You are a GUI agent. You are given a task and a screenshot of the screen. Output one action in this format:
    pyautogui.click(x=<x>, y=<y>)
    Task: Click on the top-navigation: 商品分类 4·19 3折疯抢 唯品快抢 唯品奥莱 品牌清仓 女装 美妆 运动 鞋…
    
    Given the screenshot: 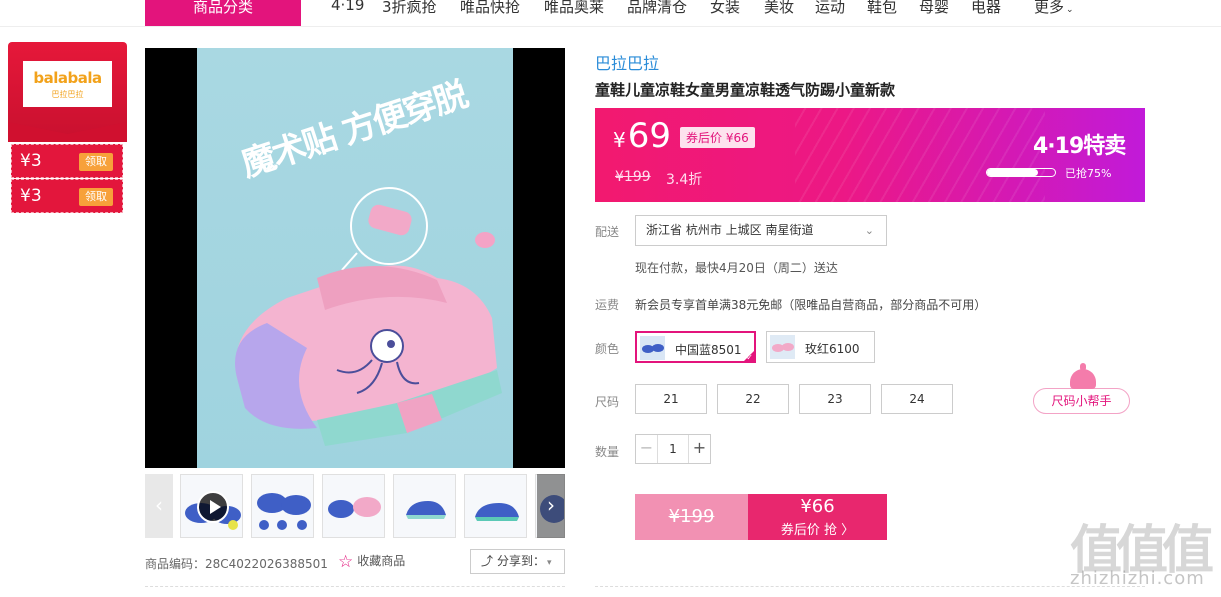 What is the action you would take?
    pyautogui.click(x=610, y=13)
    